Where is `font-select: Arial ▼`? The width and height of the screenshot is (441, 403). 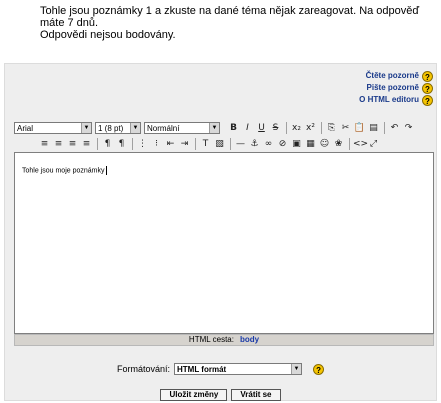
font-select: Arial ▼ is located at coordinates (53, 128).